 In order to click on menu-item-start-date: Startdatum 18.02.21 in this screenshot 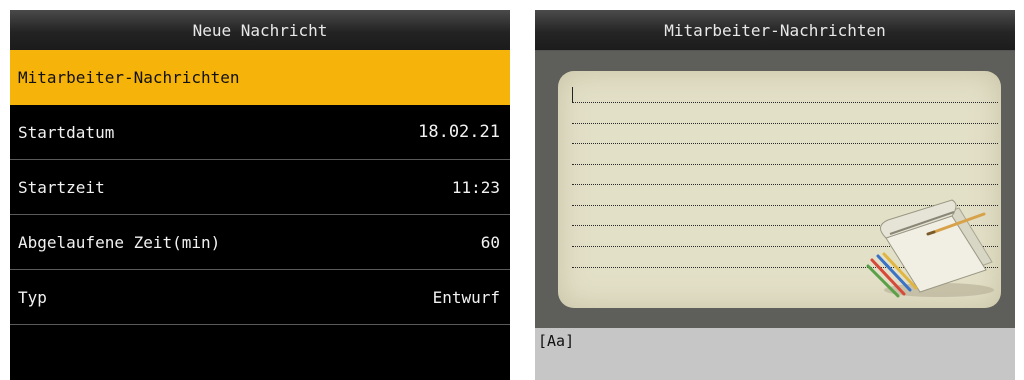, I will do `click(260, 132)`.